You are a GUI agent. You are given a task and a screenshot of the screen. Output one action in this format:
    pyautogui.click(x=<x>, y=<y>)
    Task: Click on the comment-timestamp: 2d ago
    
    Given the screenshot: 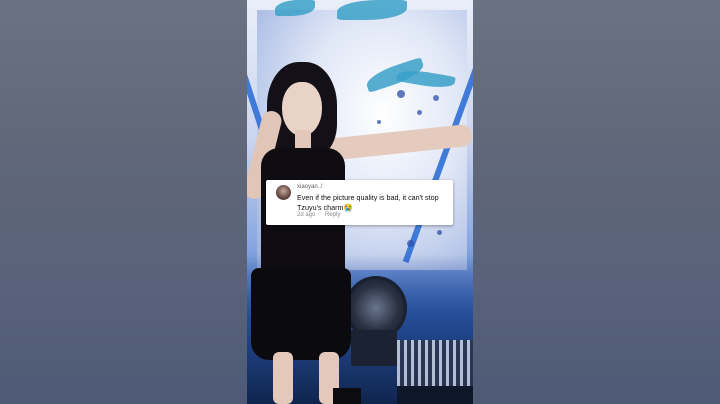 What is the action you would take?
    pyautogui.click(x=306, y=215)
    